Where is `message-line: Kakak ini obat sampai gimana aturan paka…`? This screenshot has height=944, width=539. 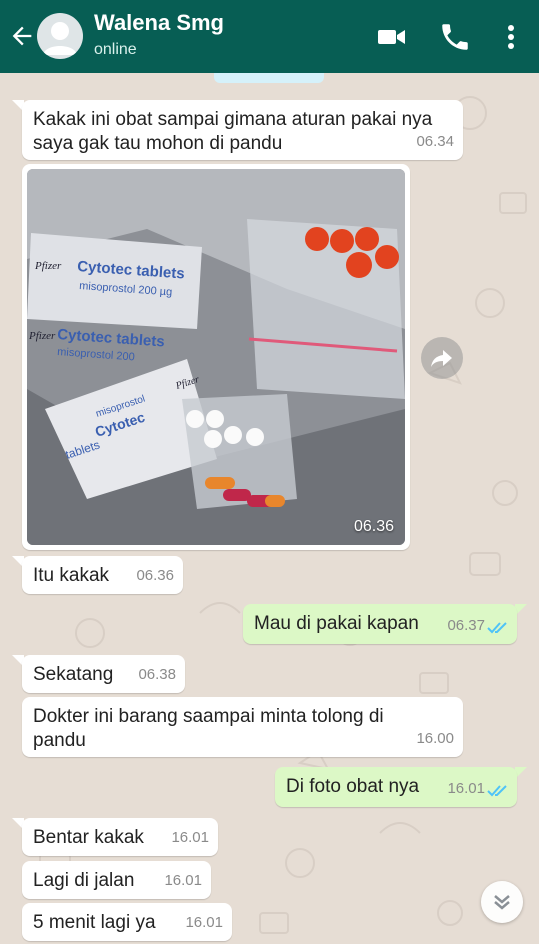 message-line: Kakak ini obat sampai gimana aturan paka… is located at coordinates (233, 119).